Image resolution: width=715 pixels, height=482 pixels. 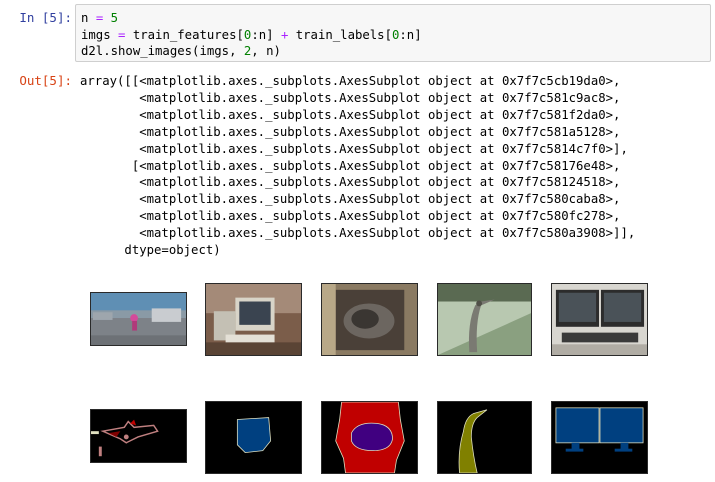 I want to click on code-token: imgs, so click(x=100, y=34).